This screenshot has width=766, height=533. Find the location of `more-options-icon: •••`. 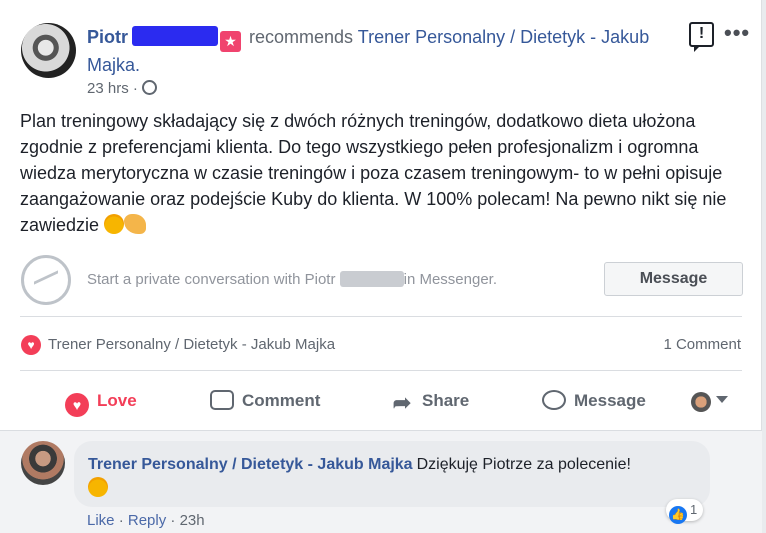

more-options-icon: ••• is located at coordinates (737, 33).